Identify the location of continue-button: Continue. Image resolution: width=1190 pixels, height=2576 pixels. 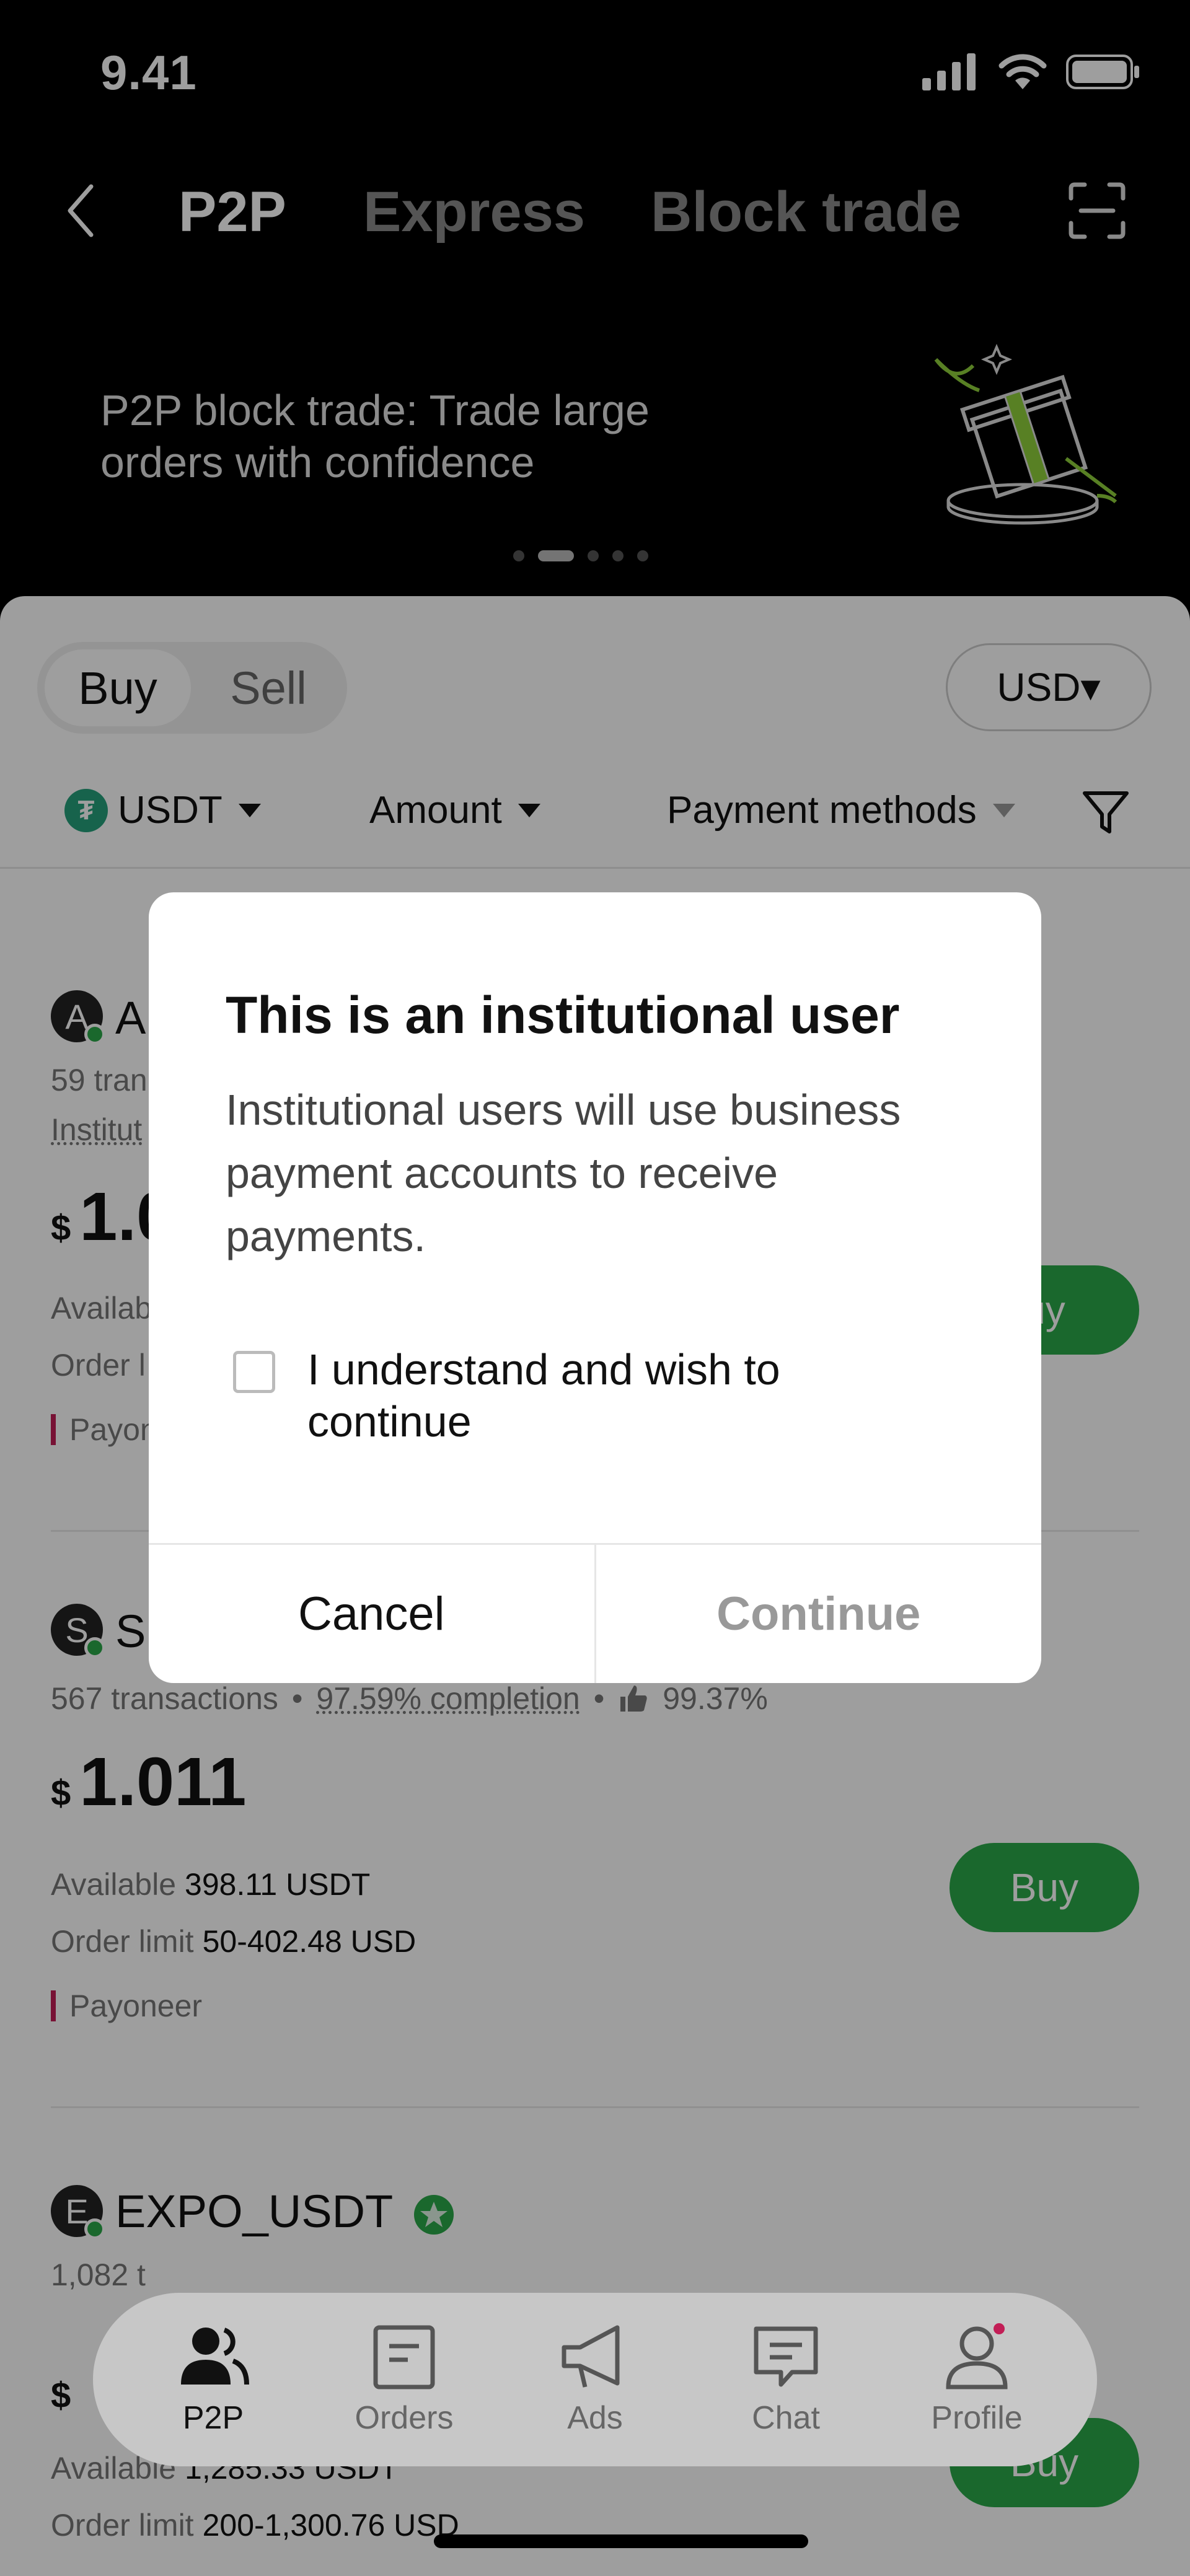
(819, 1614).